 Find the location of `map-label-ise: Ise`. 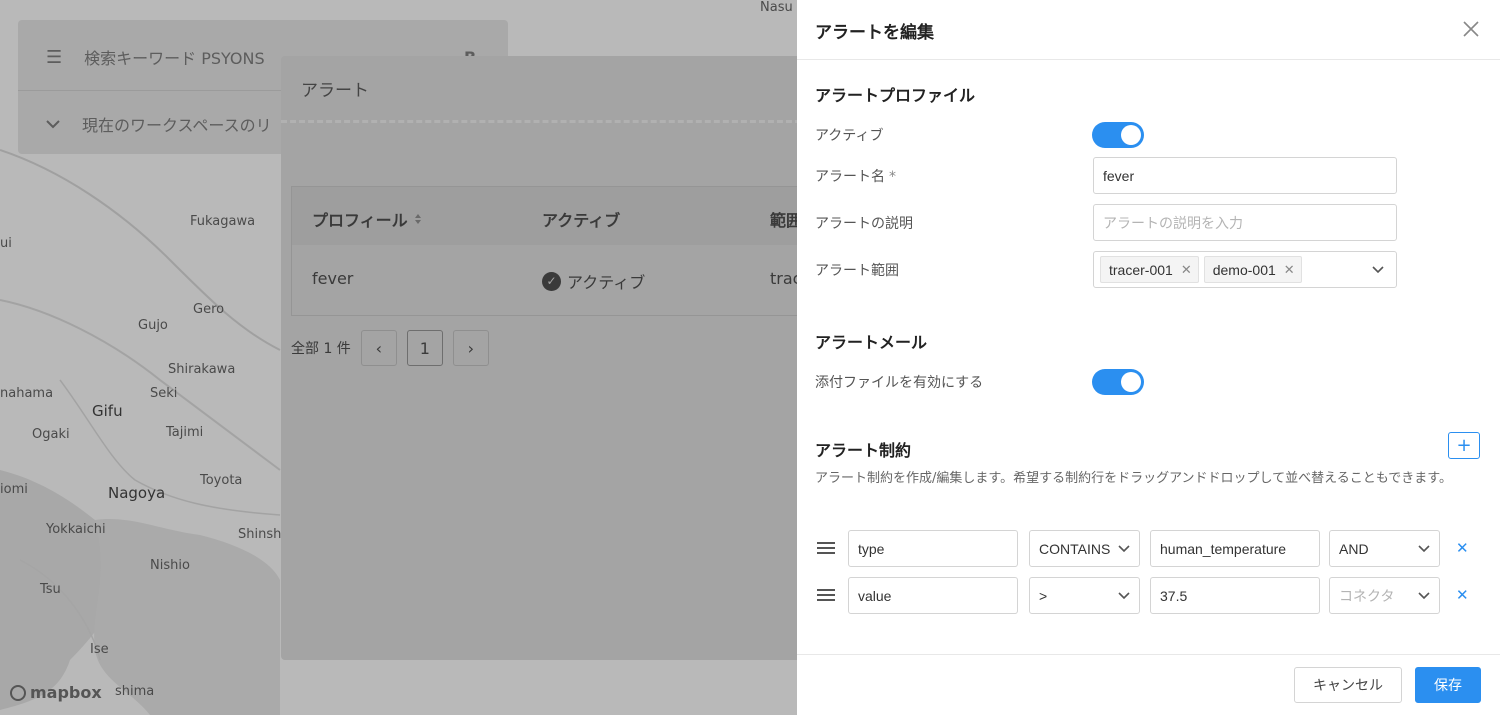

map-label-ise: Ise is located at coordinates (99, 649).